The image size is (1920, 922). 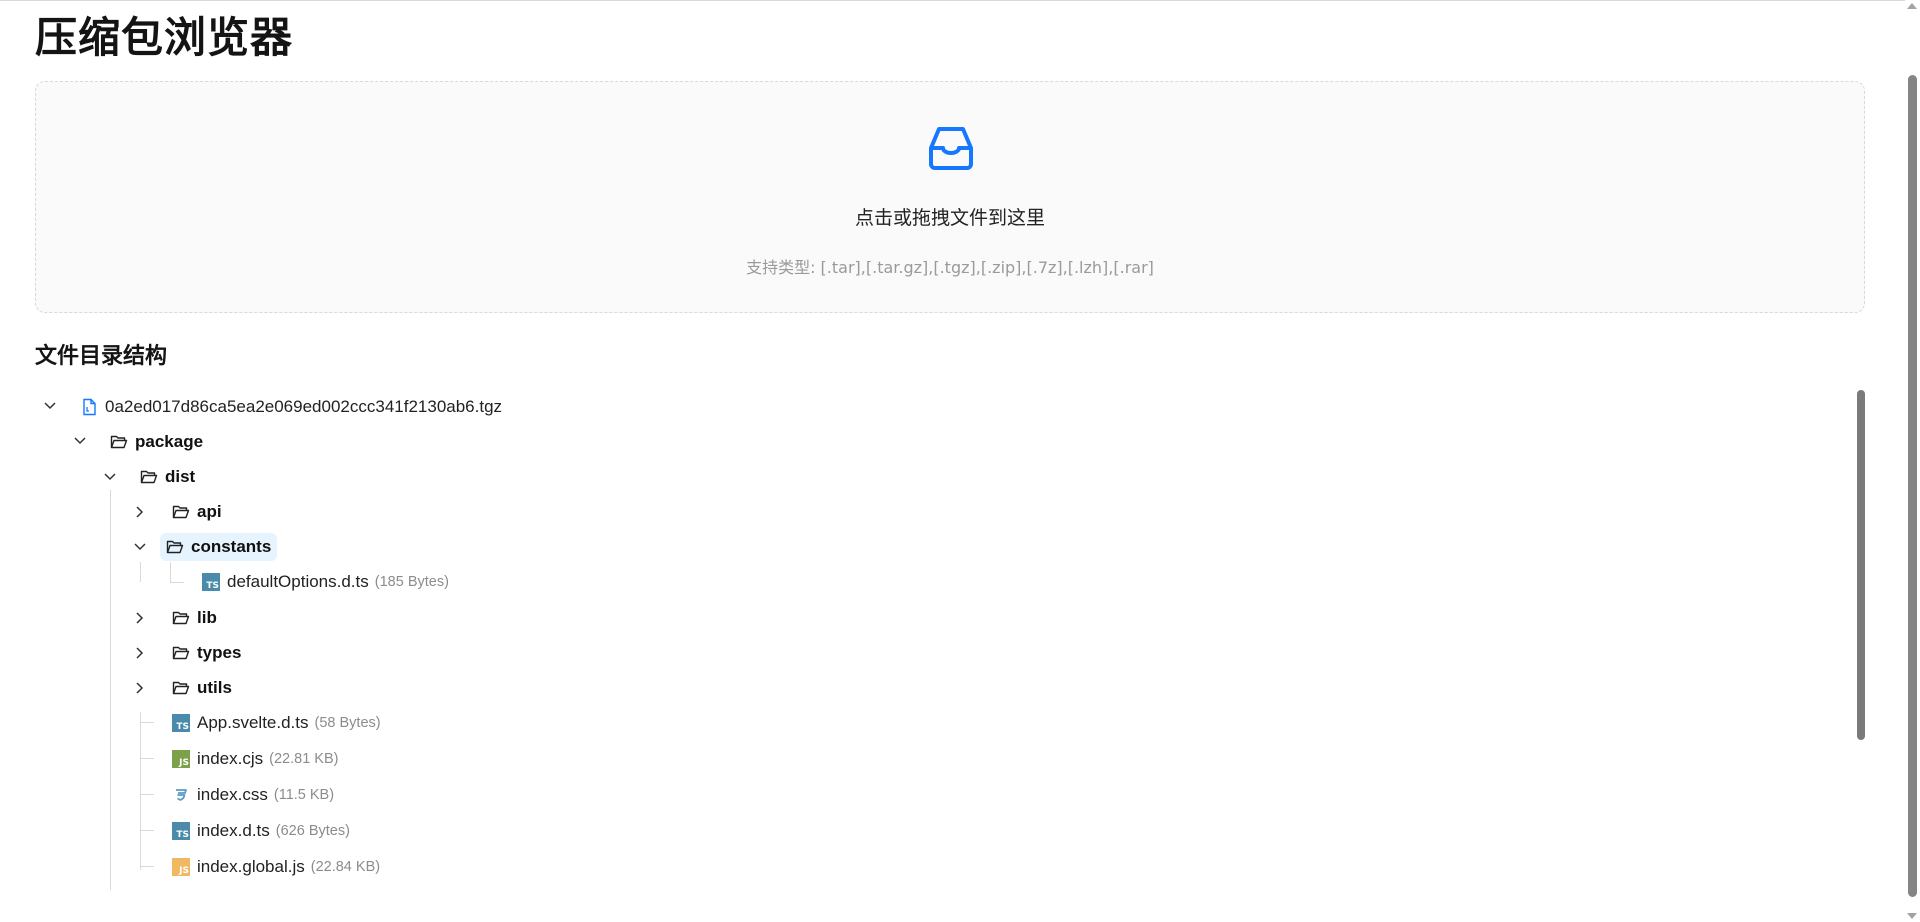 I want to click on tree-node-index-dts: TS index.d.ts (626 Bytes), so click(x=261, y=831).